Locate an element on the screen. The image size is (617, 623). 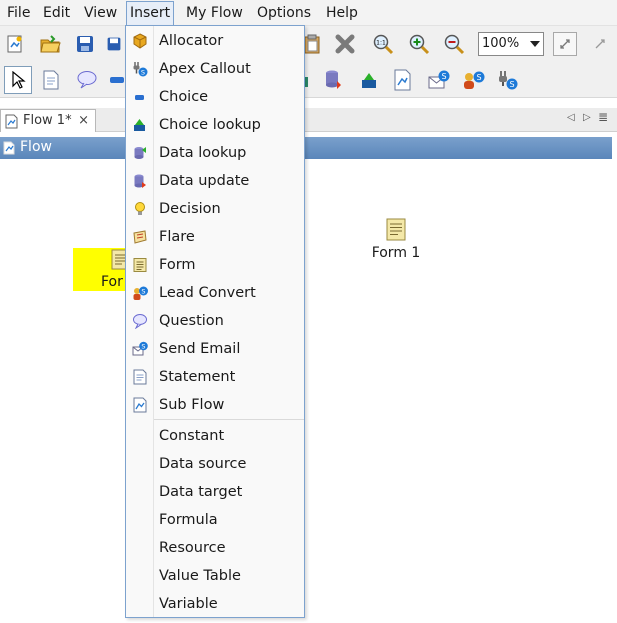
menu-item-sub-flow: Sub Flow is located at coordinates (215, 405).